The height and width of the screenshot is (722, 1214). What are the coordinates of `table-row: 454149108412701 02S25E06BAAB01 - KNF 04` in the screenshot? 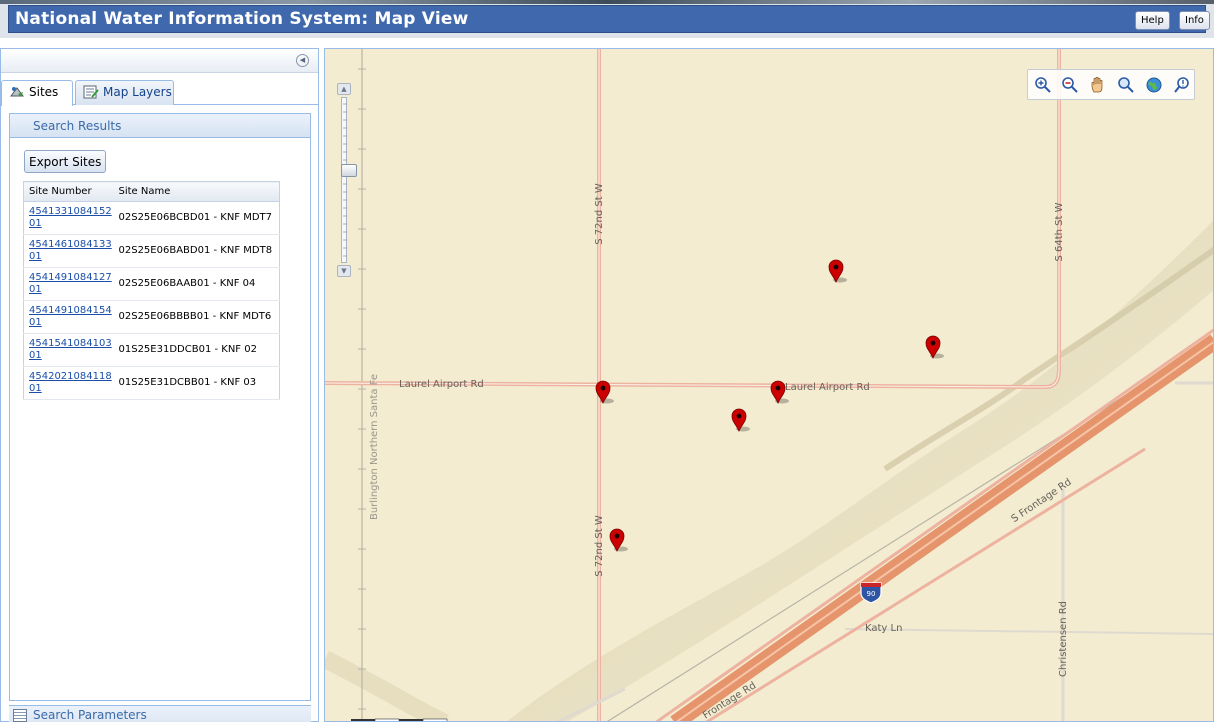 It's located at (151, 284).